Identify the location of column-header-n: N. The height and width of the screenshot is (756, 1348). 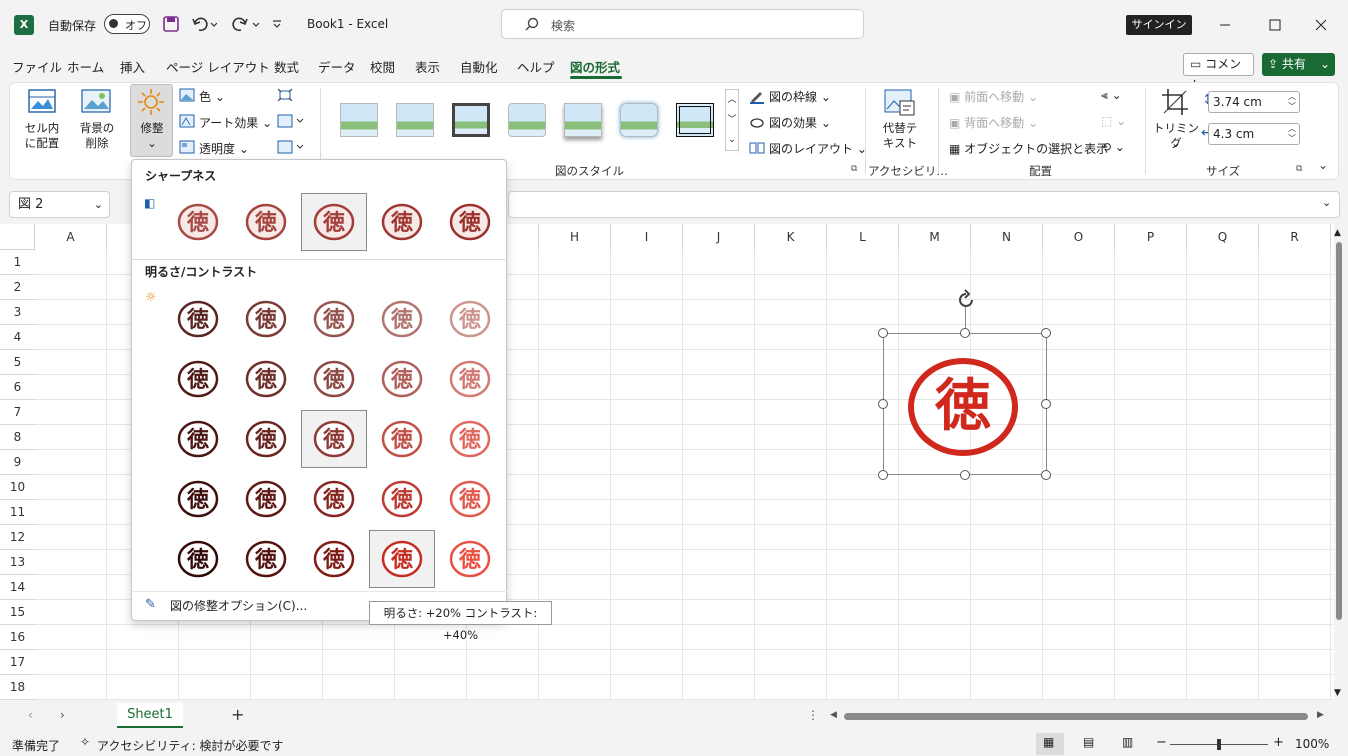
(1007, 237).